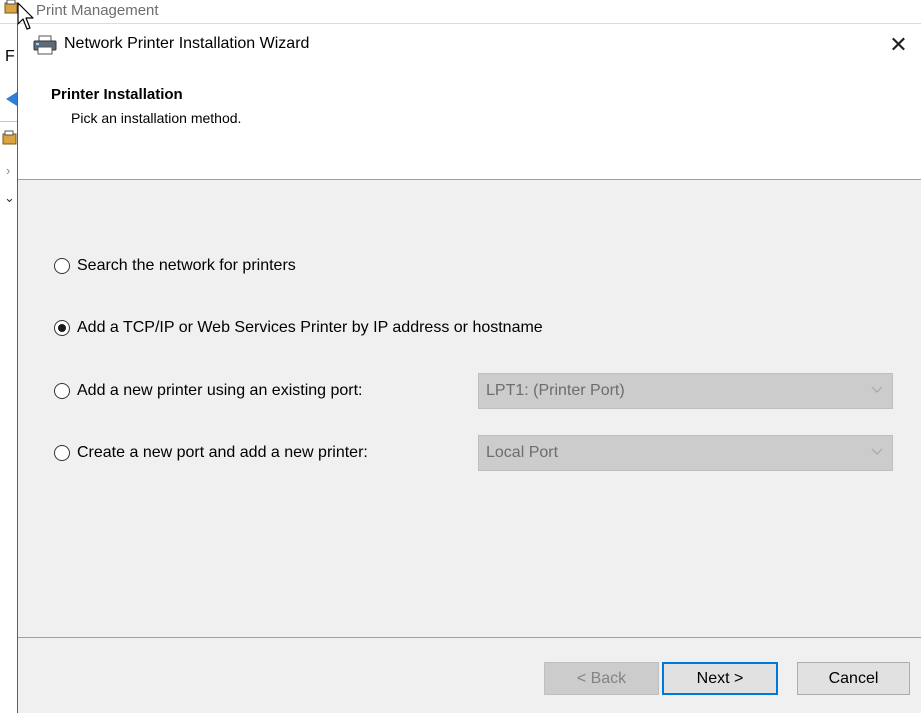 The height and width of the screenshot is (713, 921). I want to click on page-subtitle: Pick an installation method., so click(156, 118).